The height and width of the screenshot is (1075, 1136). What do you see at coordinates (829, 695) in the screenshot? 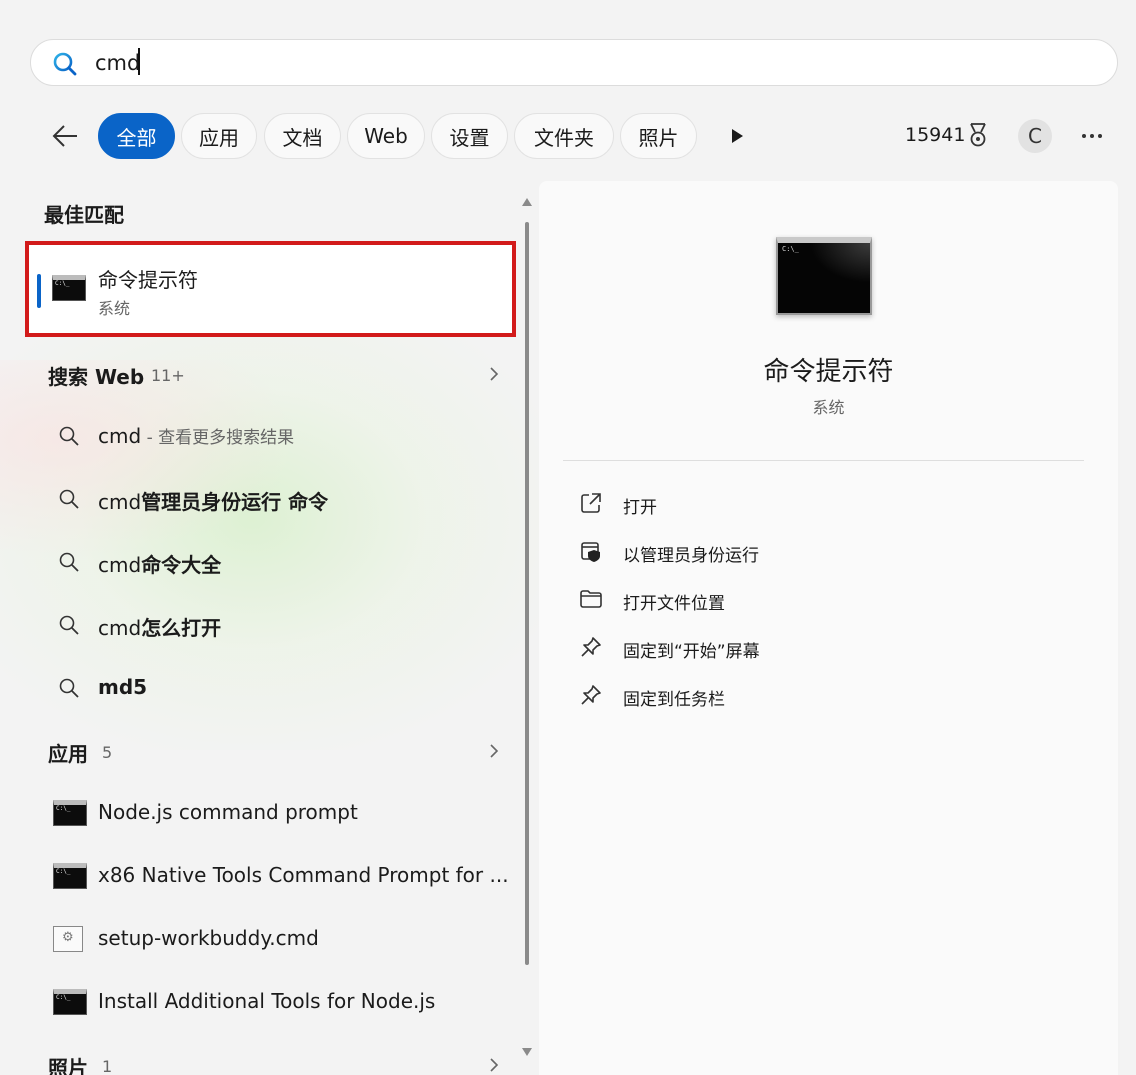
I see `action-pin-to-taskbar: 固定到任务栏` at bounding box center [829, 695].